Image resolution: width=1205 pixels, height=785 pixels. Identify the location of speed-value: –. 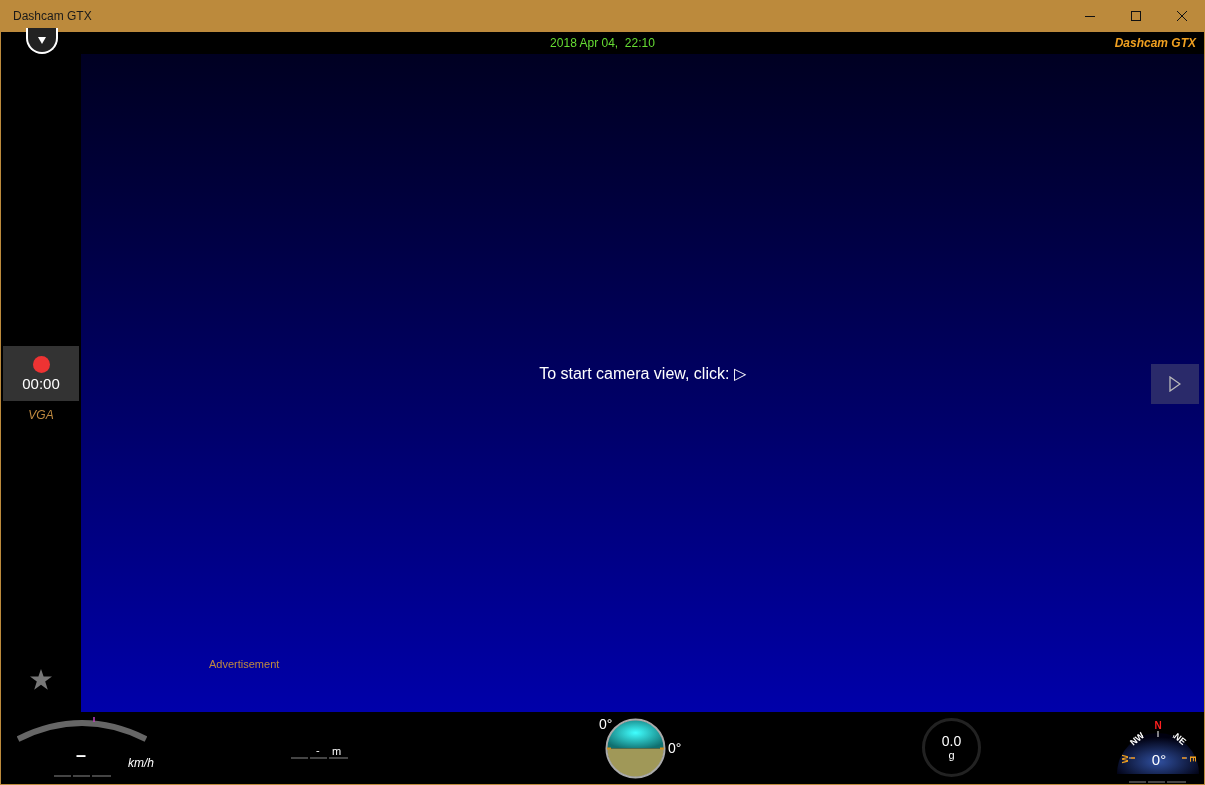
(81, 755).